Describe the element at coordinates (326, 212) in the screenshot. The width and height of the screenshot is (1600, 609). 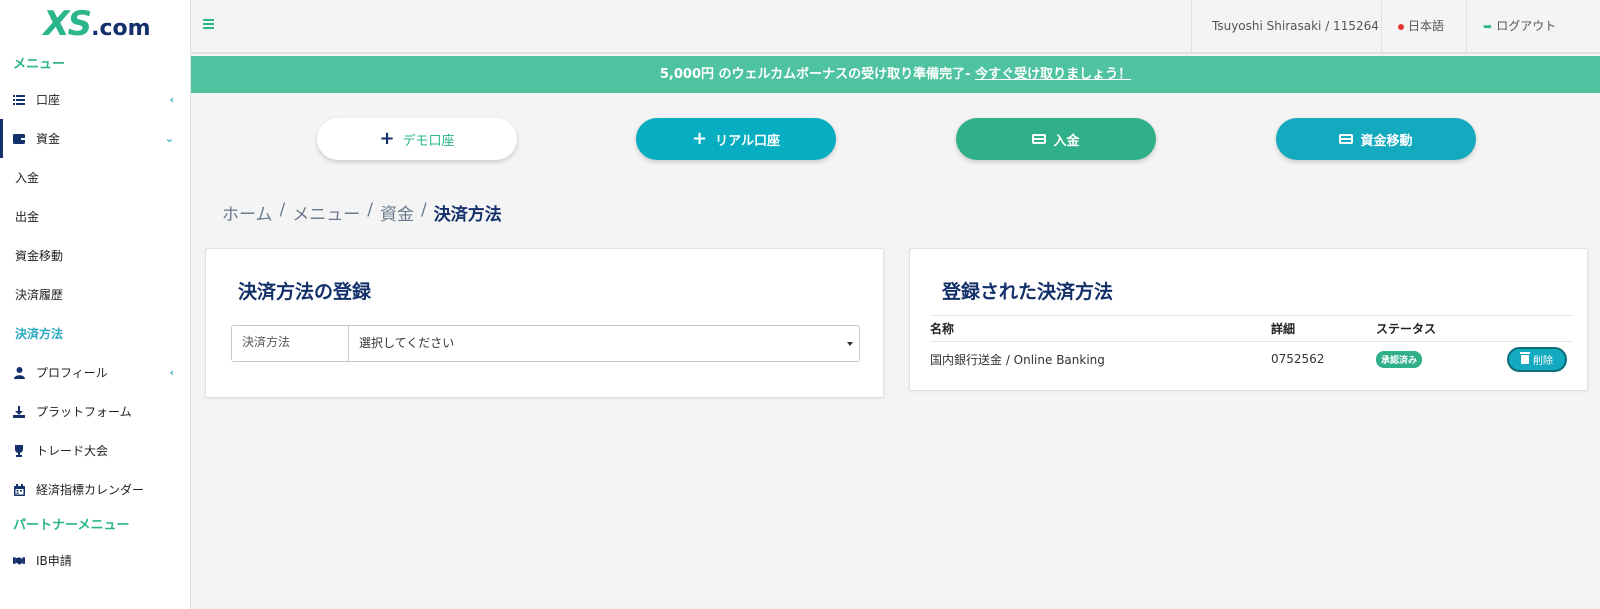
I see `breadcrumb-menu: メニュー` at that location.